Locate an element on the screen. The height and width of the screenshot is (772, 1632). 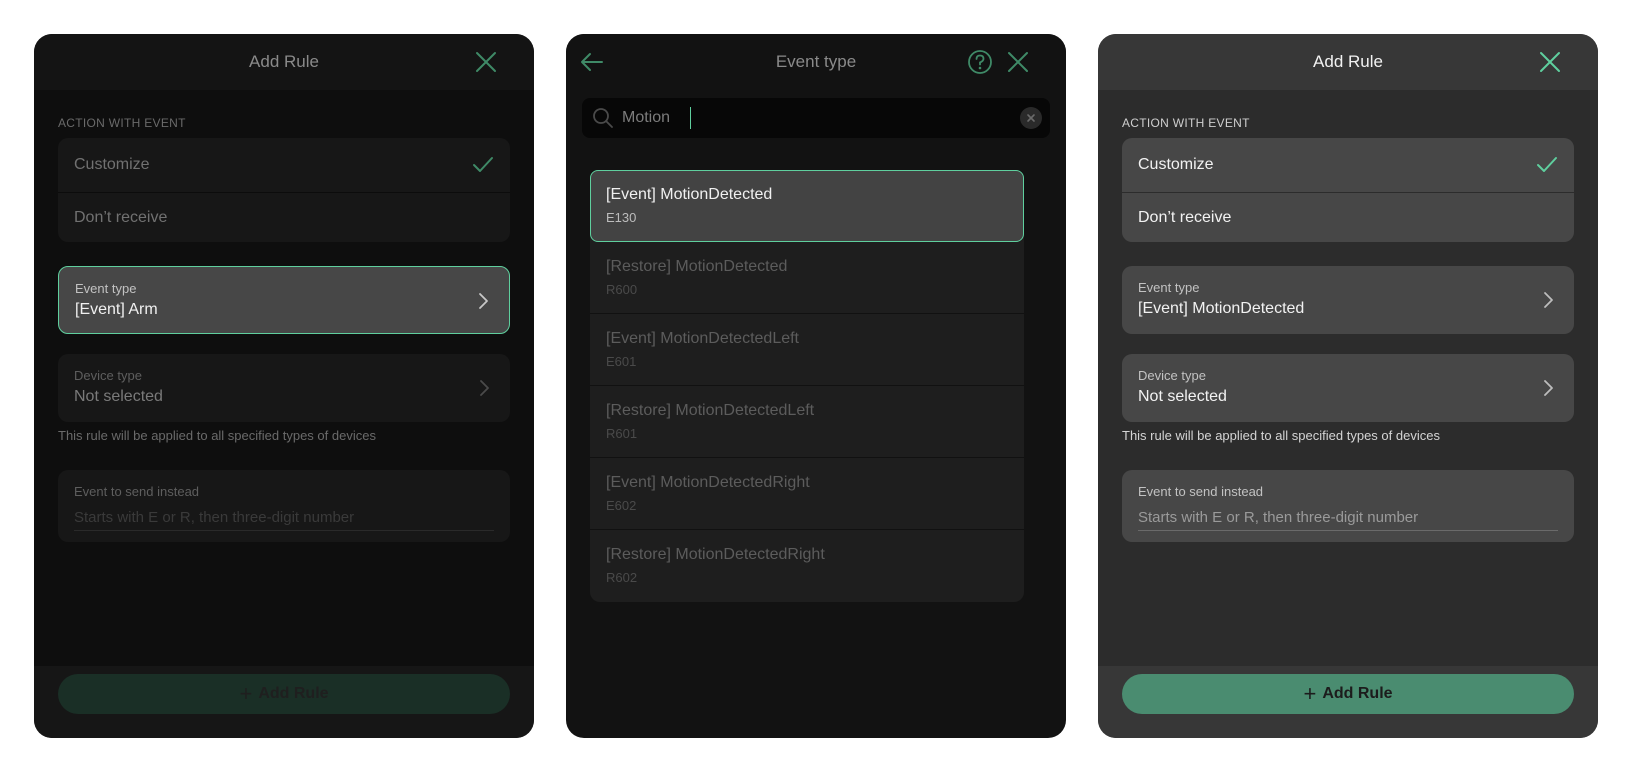
result-code: R602 is located at coordinates (622, 577).